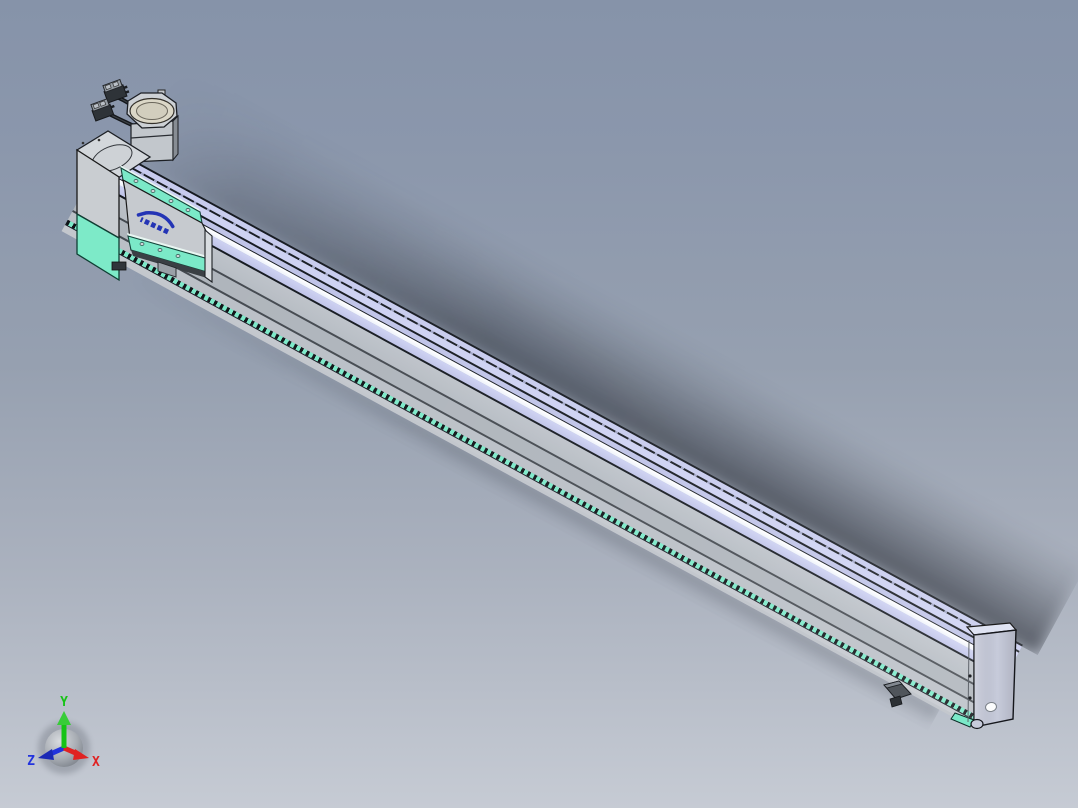  Describe the element at coordinates (897, 694) in the screenshot. I see `limit-sensor` at that location.